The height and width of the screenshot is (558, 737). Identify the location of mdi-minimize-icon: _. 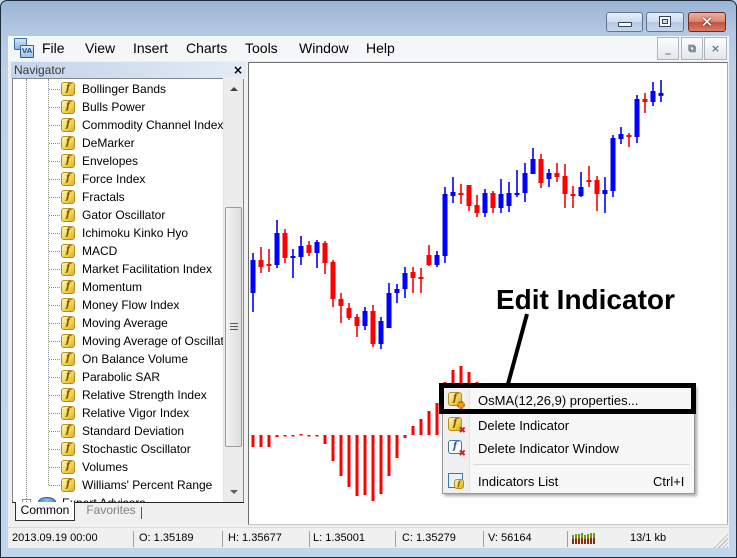
(668, 48).